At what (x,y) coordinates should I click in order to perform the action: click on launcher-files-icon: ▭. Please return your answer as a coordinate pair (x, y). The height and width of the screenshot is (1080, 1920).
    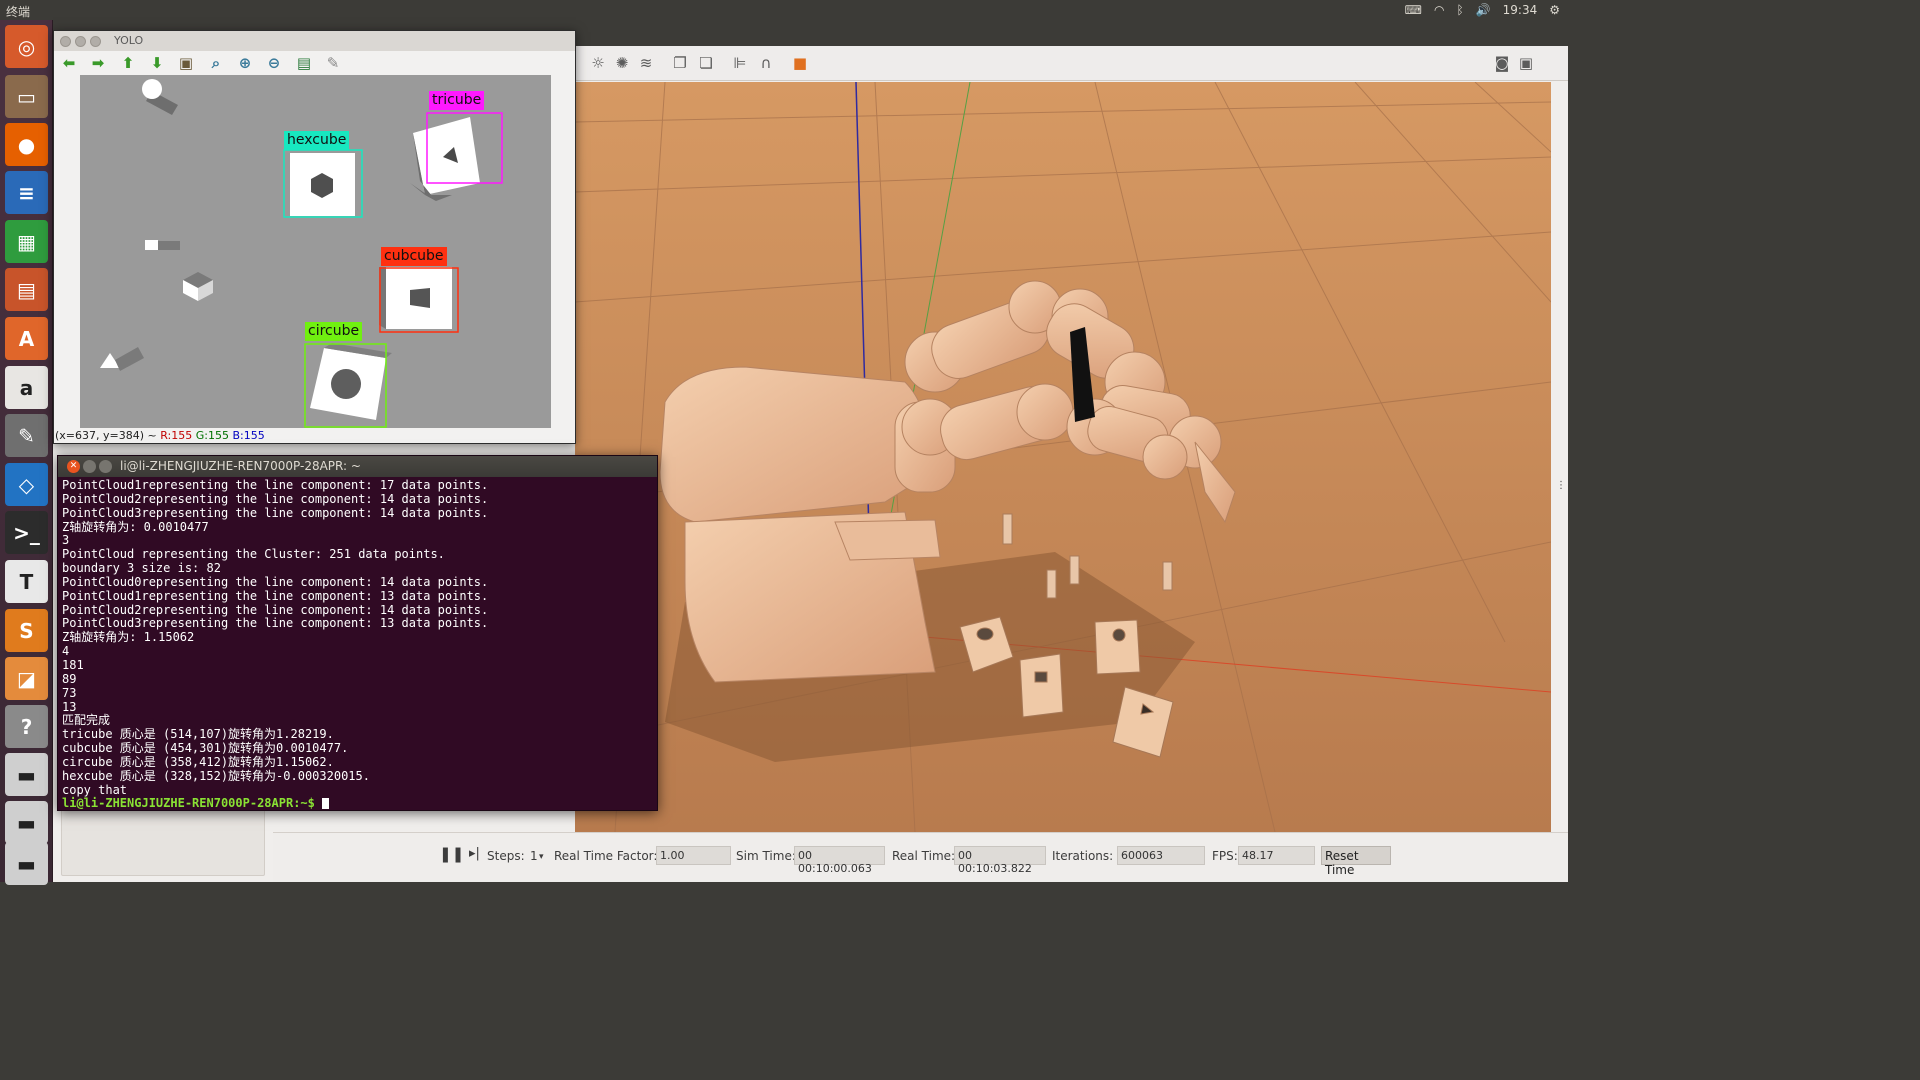
    Looking at the image, I should click on (26, 96).